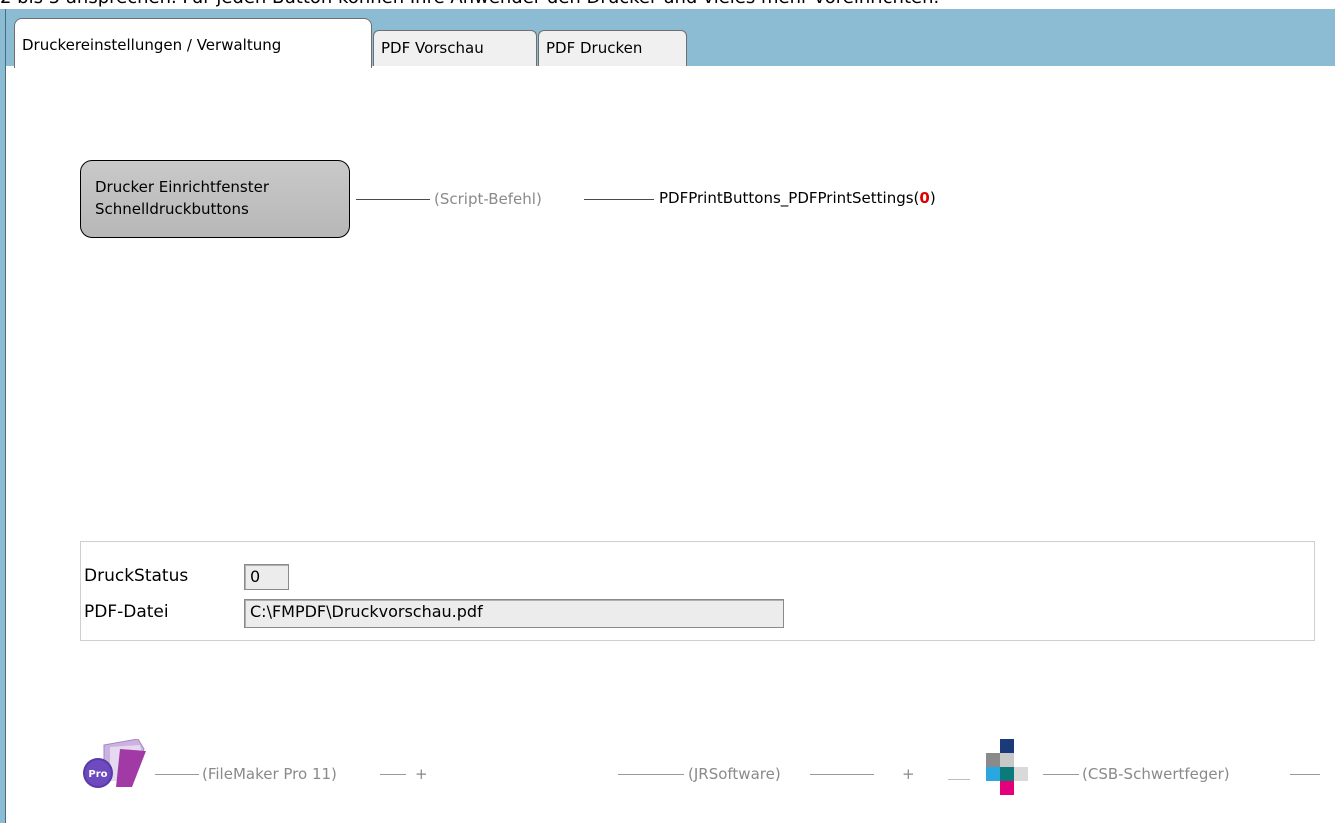  What do you see at coordinates (97, 774) in the screenshot?
I see `filemaker-badge-text: Pro` at bounding box center [97, 774].